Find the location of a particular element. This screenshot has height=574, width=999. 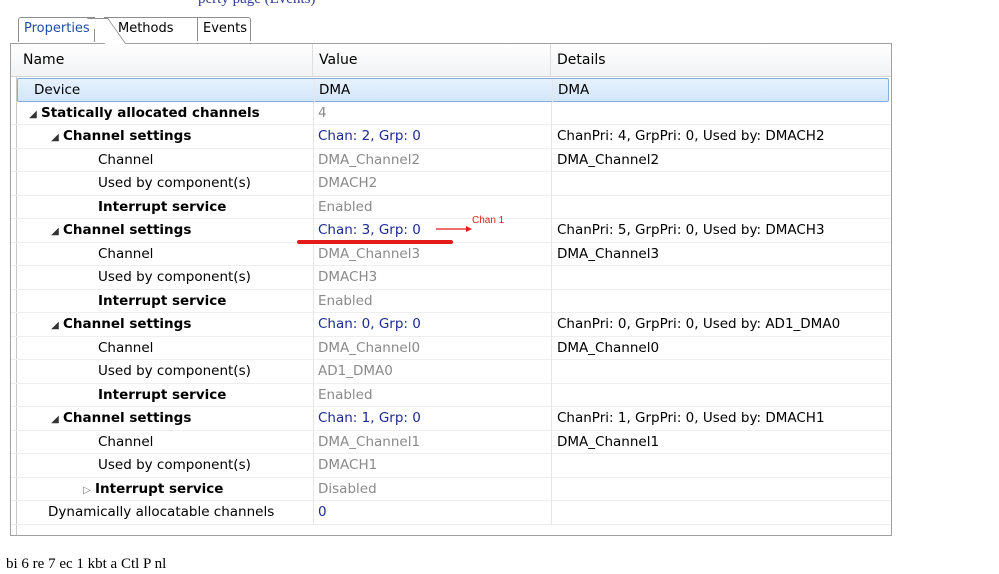

caption-bottom: bi 6 re 7 ec 1 kbt a Ctl P nl is located at coordinates (86, 564).